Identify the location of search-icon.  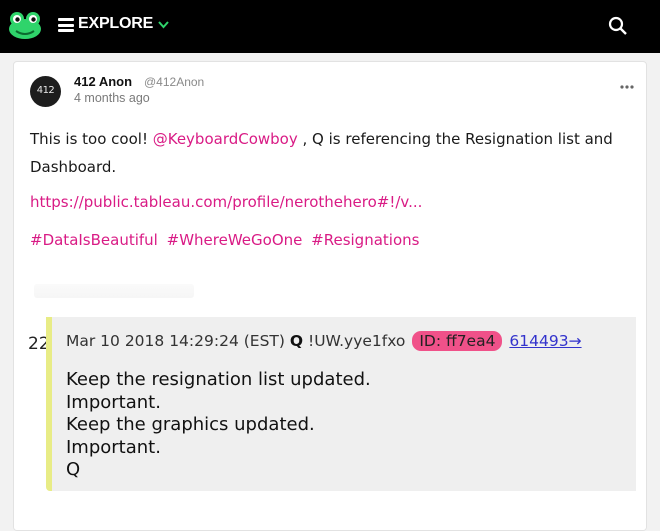
(618, 26).